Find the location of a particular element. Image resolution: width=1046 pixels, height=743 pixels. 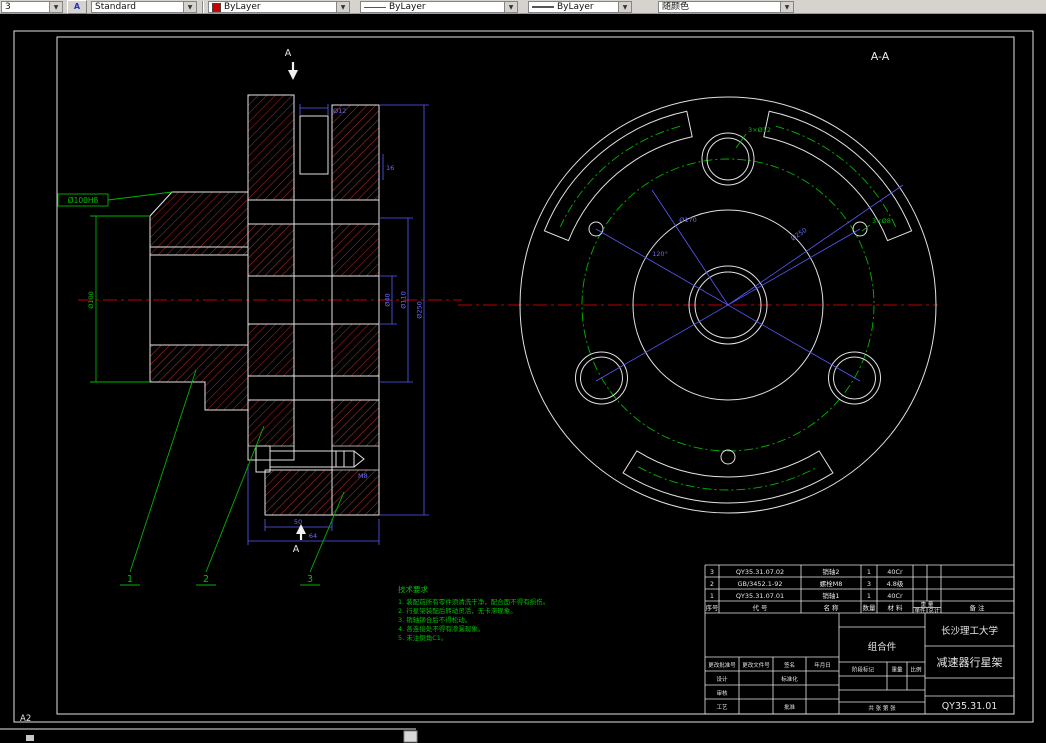

part-name: 螺栓M8 is located at coordinates (831, 583).